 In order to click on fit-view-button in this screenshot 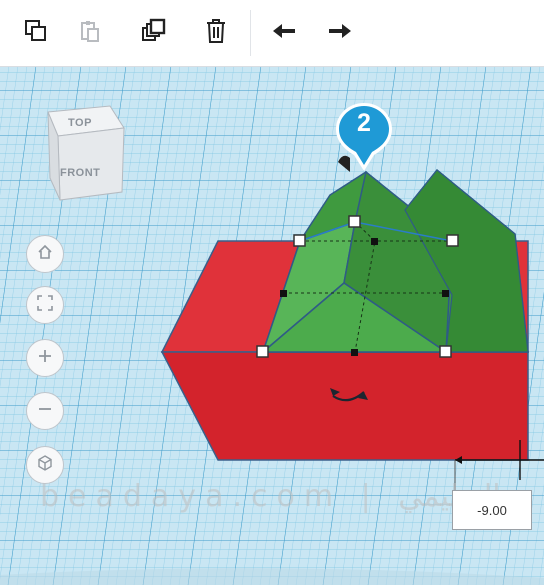, I will do `click(45, 305)`.